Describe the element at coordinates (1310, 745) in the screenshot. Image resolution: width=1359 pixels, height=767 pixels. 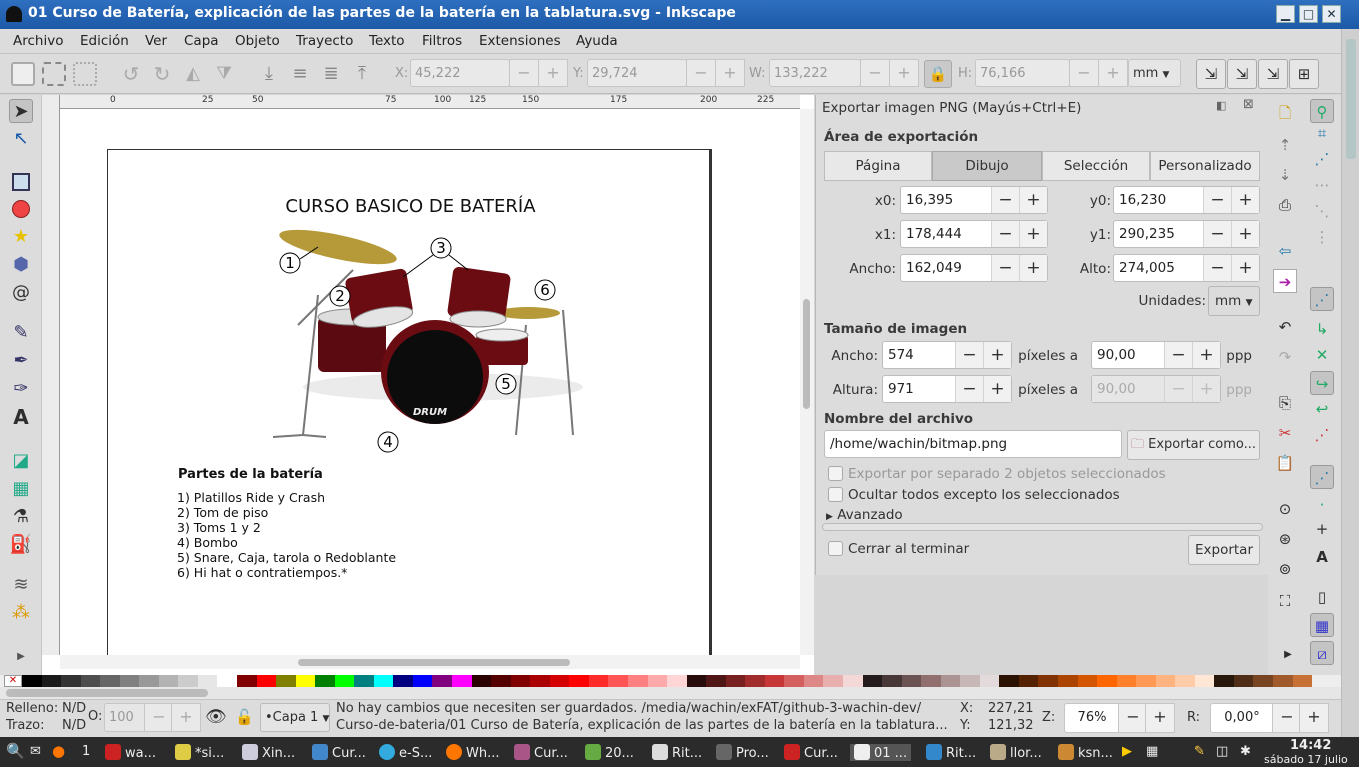
I see `clock-time: 14:42` at that location.